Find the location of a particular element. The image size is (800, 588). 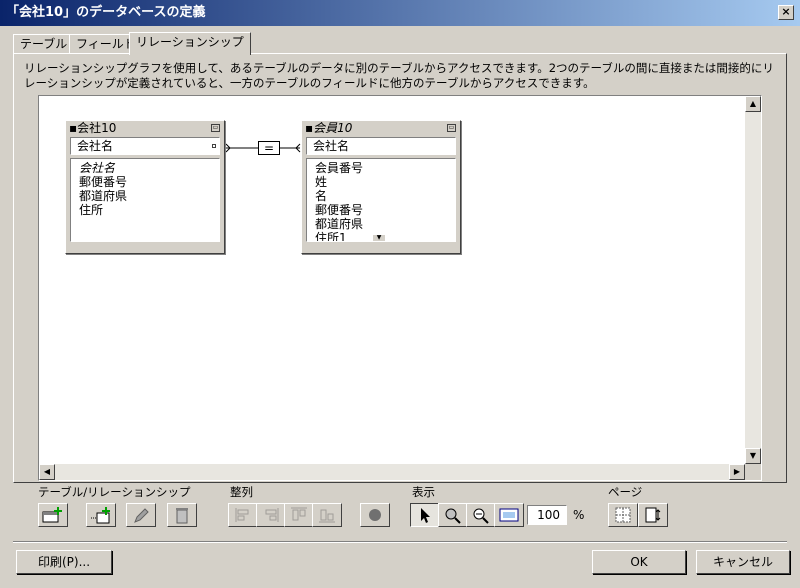

tab-relationships-label: リレーションシップ is located at coordinates (190, 42).